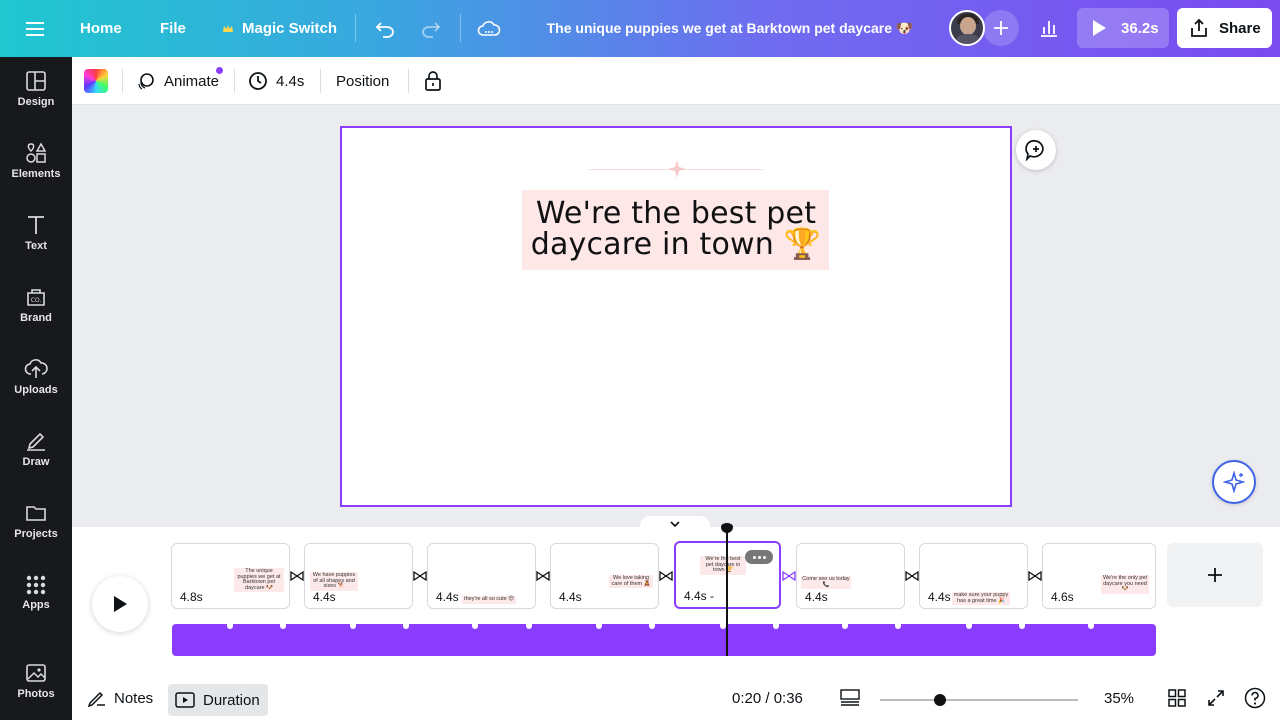 This screenshot has height=720, width=1280. What do you see at coordinates (967, 28) in the screenshot?
I see `avatar` at bounding box center [967, 28].